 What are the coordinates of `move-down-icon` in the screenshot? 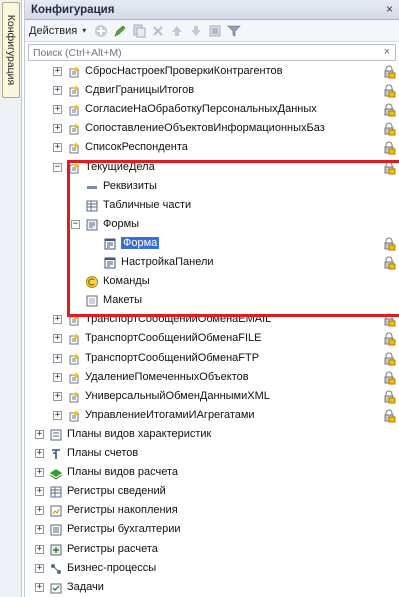 It's located at (196, 31).